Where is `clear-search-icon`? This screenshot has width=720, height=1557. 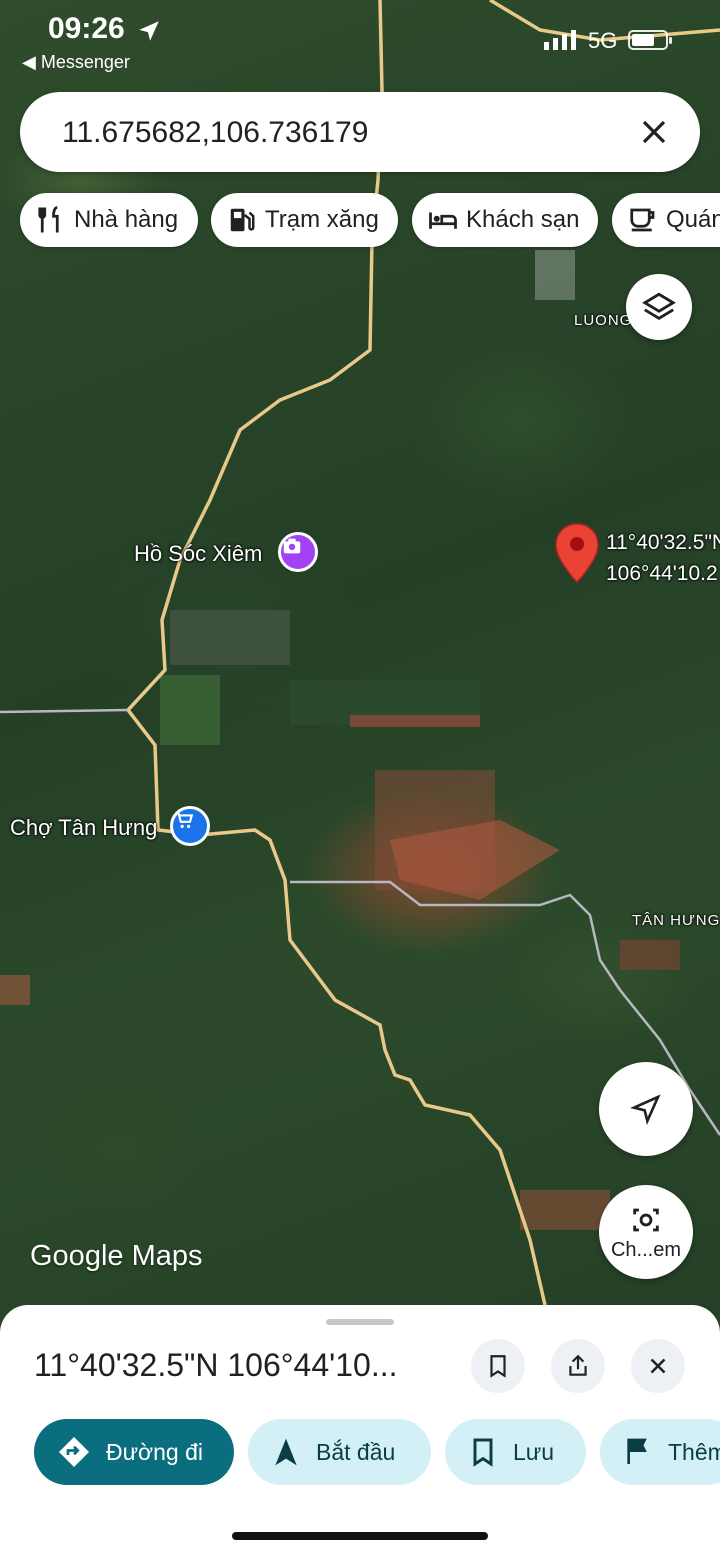
clear-search-icon is located at coordinates (654, 132).